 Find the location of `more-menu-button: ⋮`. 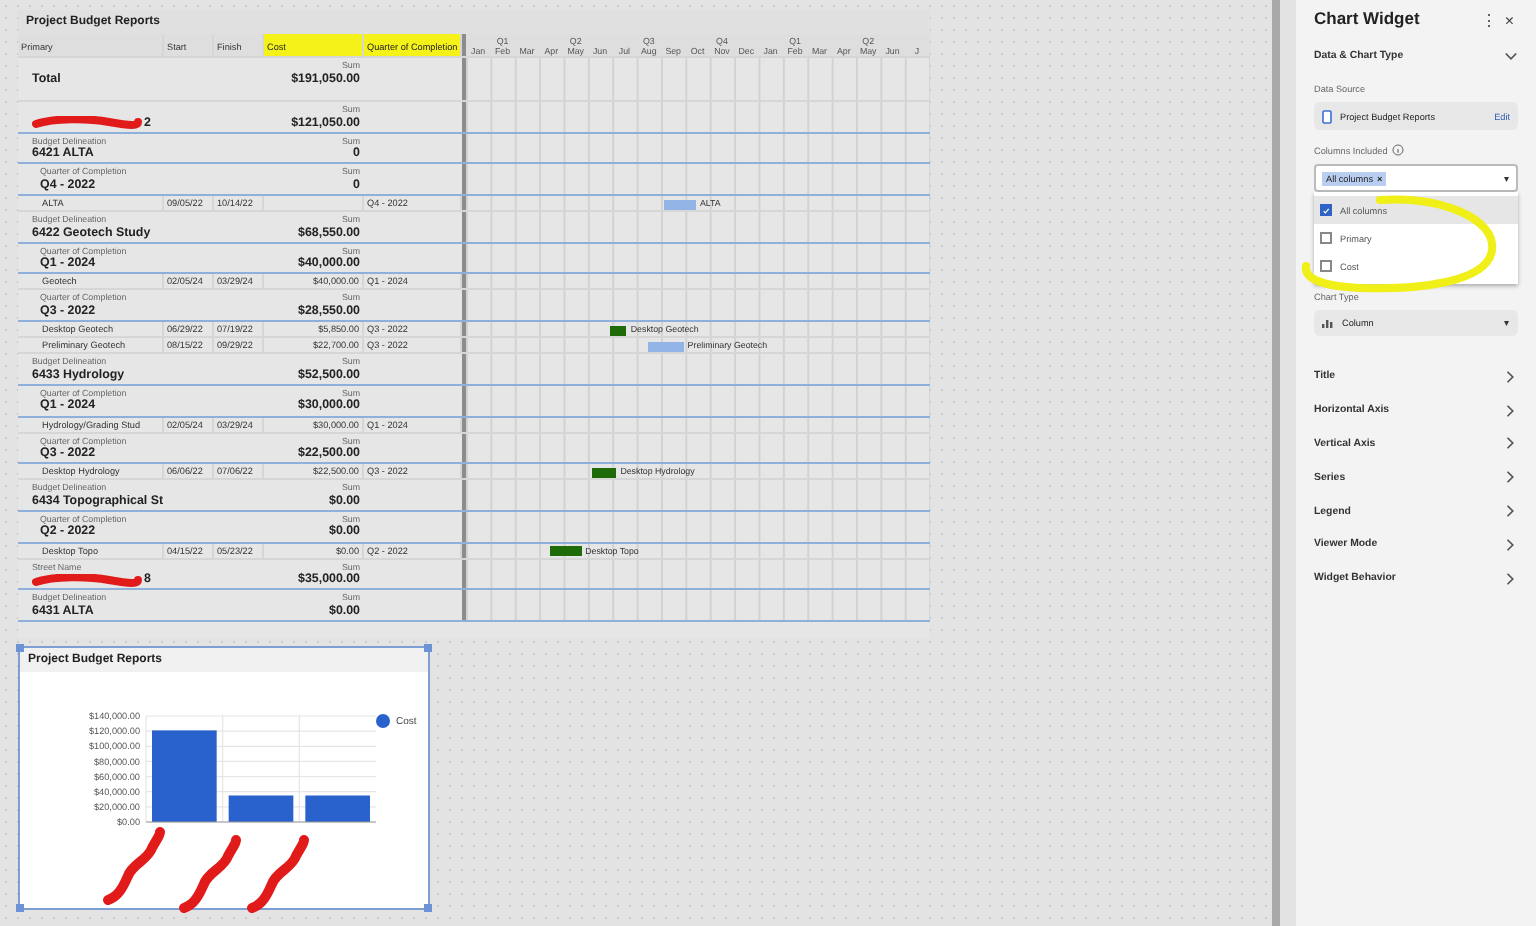

more-menu-button: ⋮ is located at coordinates (1488, 21).